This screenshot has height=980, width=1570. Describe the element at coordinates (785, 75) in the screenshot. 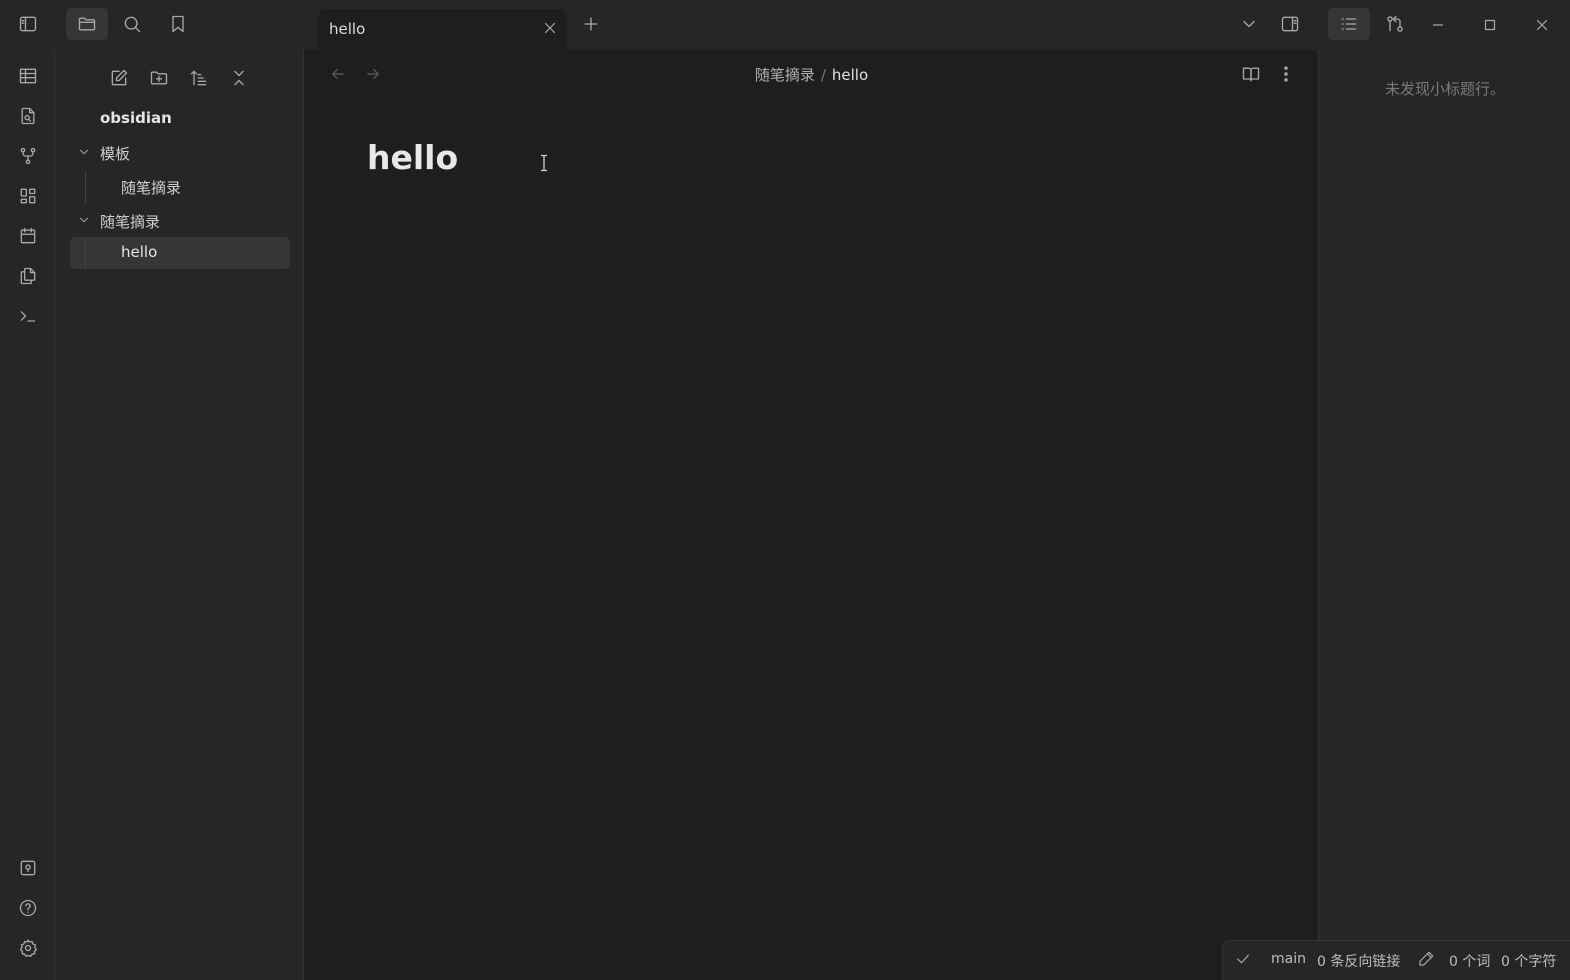

I see `breadcrumb-folder: 随笔摘录` at that location.